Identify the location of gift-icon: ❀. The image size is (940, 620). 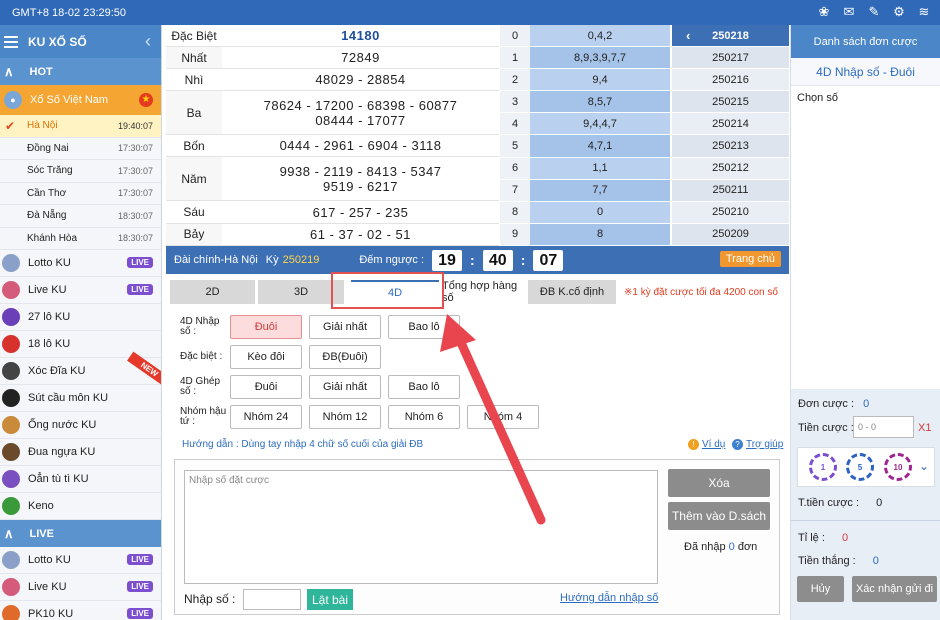
(824, 12).